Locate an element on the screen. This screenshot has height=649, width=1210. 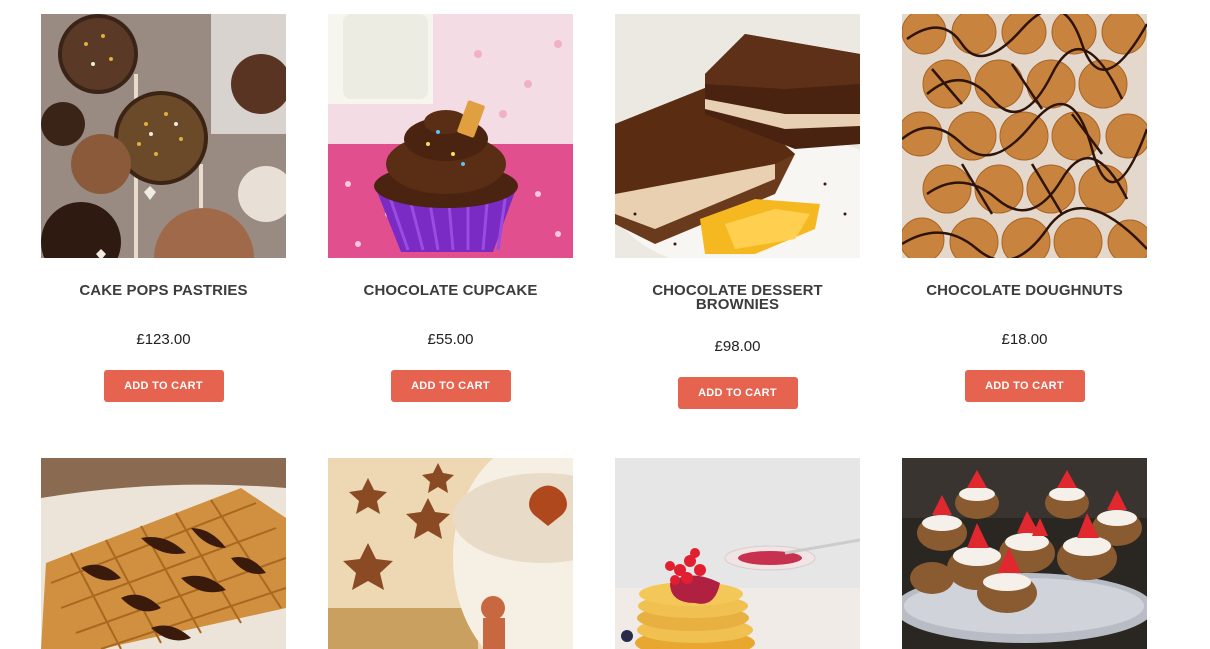
product-image-cake-pops is located at coordinates (163, 136).